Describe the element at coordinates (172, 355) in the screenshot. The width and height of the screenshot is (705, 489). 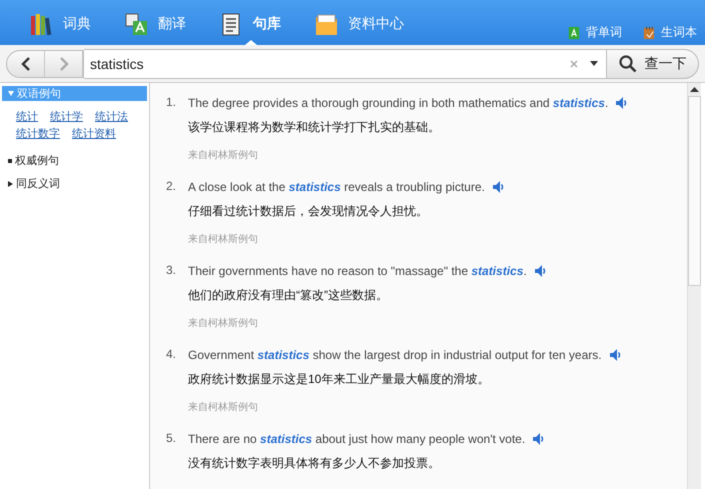
I see `example-number: 4.` at that location.